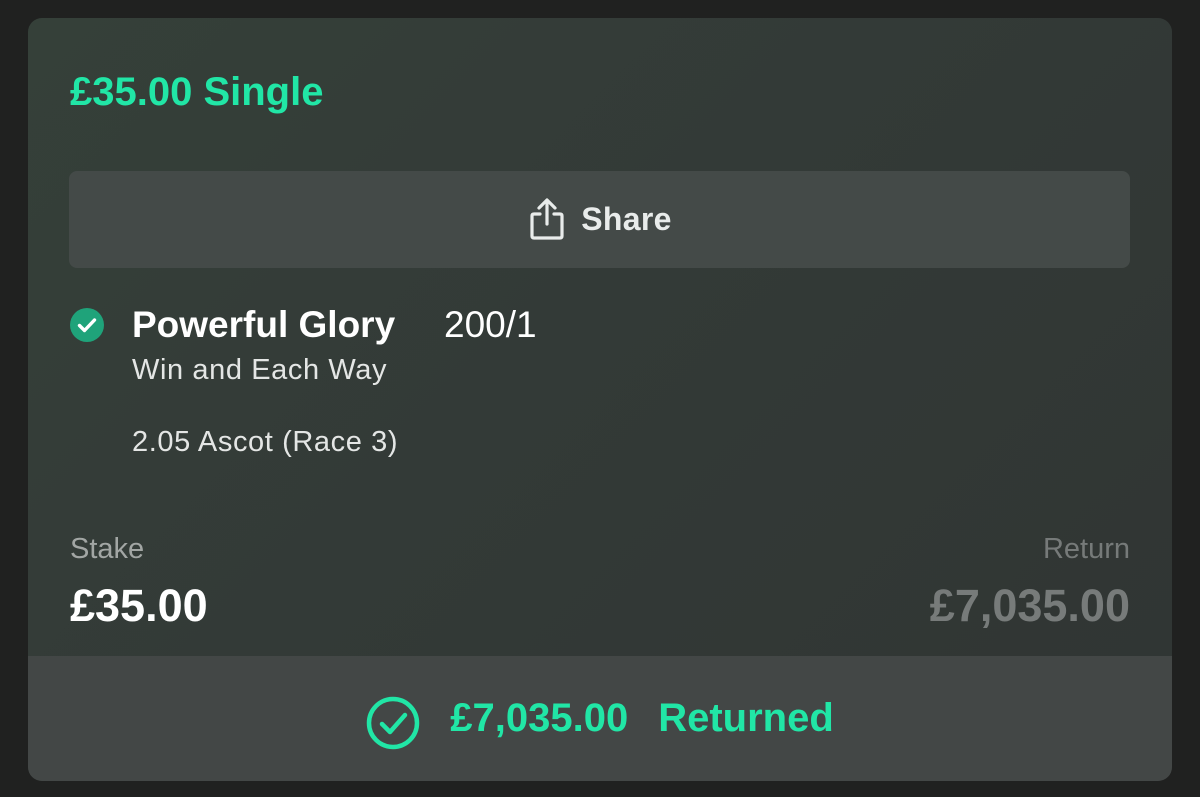  What do you see at coordinates (197, 92) in the screenshot?
I see `bet-title: £35.00 Single` at bounding box center [197, 92].